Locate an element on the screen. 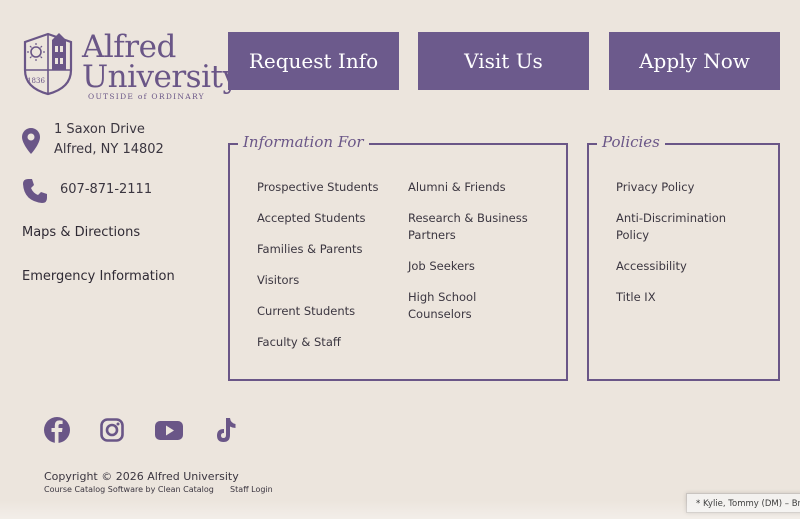 The width and height of the screenshot is (800, 519). info-link-prospective-students: Prospective Students is located at coordinates (317, 187).